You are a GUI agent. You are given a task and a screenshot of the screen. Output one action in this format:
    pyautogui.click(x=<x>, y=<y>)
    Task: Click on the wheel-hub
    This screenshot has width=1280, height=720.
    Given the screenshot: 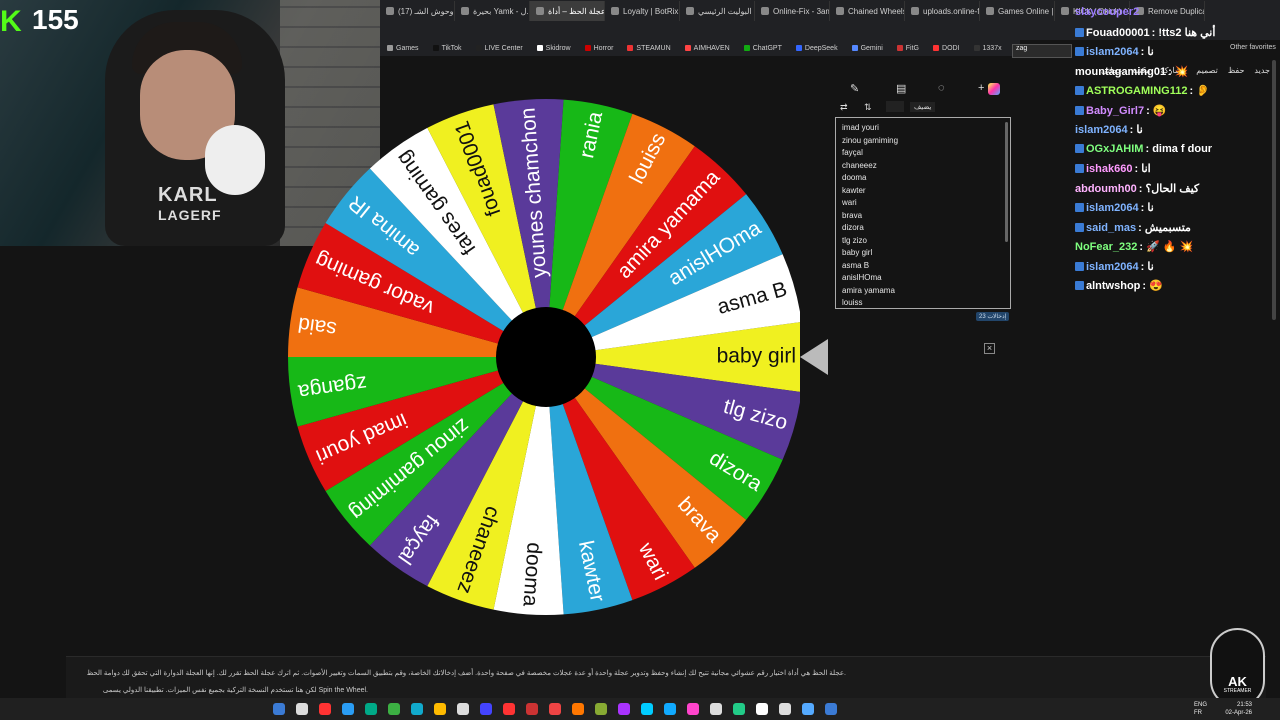 What is the action you would take?
    pyautogui.click(x=546, y=357)
    